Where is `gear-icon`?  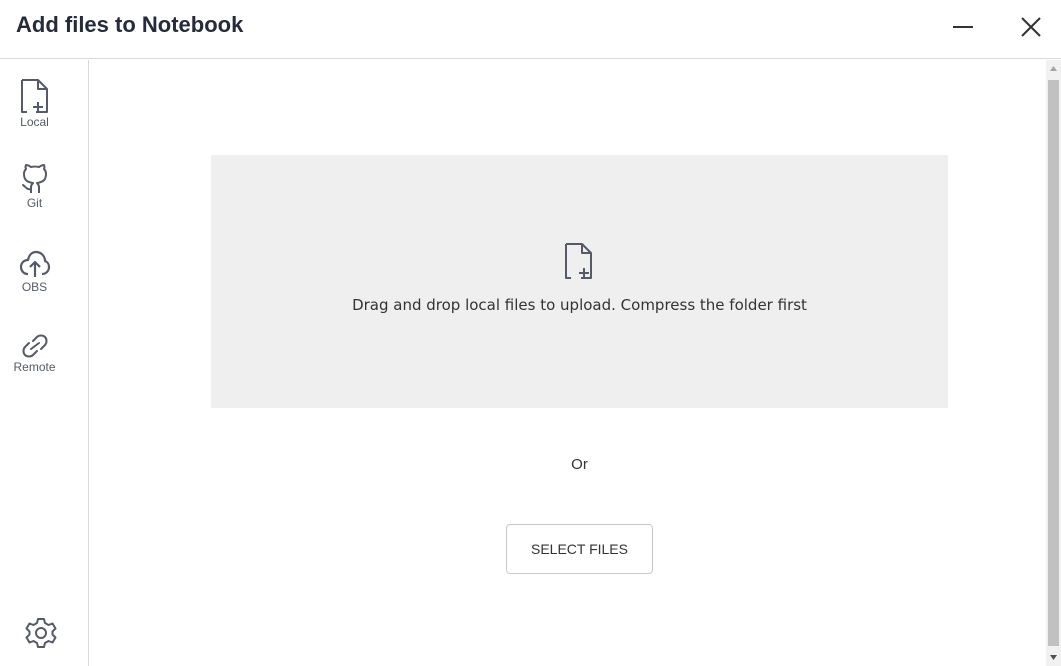 gear-icon is located at coordinates (41, 633).